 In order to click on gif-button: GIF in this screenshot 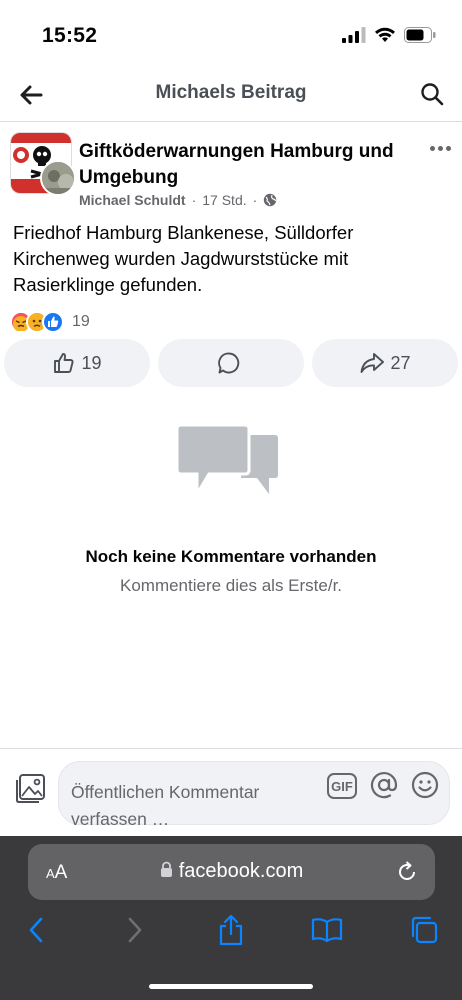, I will do `click(342, 786)`.